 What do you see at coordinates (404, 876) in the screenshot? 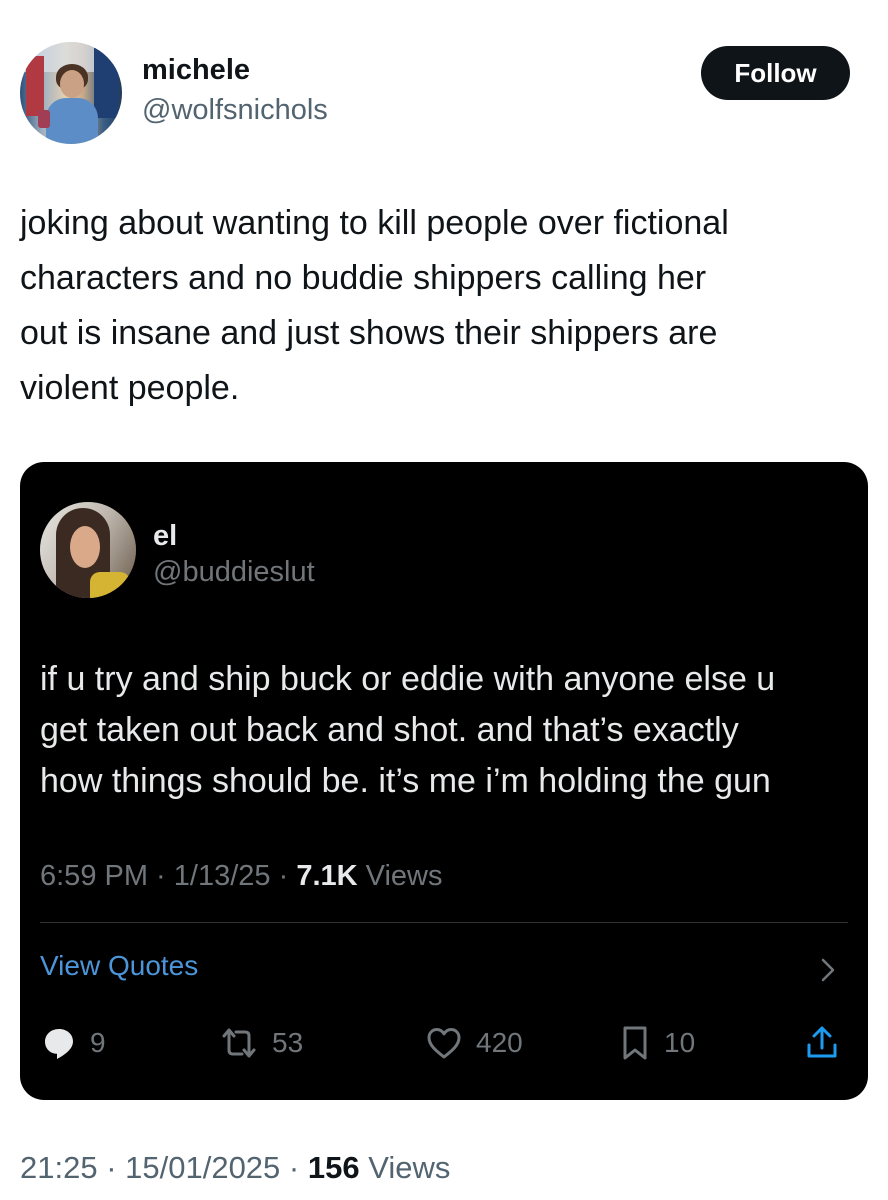
I see `quoted-tweet-views-label: Views` at bounding box center [404, 876].